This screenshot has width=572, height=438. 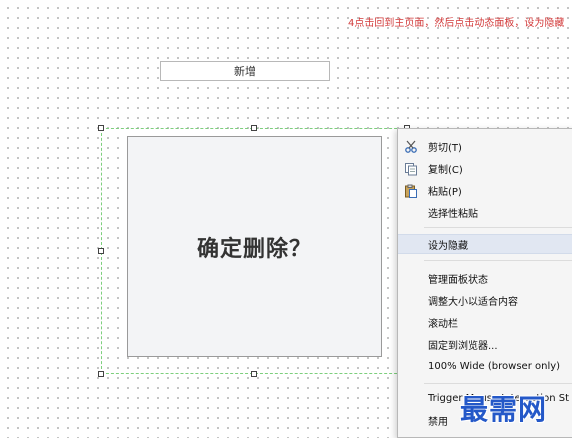 What do you see at coordinates (448, 246) in the screenshot?
I see `menu-item-label: 设为隐藏` at bounding box center [448, 246].